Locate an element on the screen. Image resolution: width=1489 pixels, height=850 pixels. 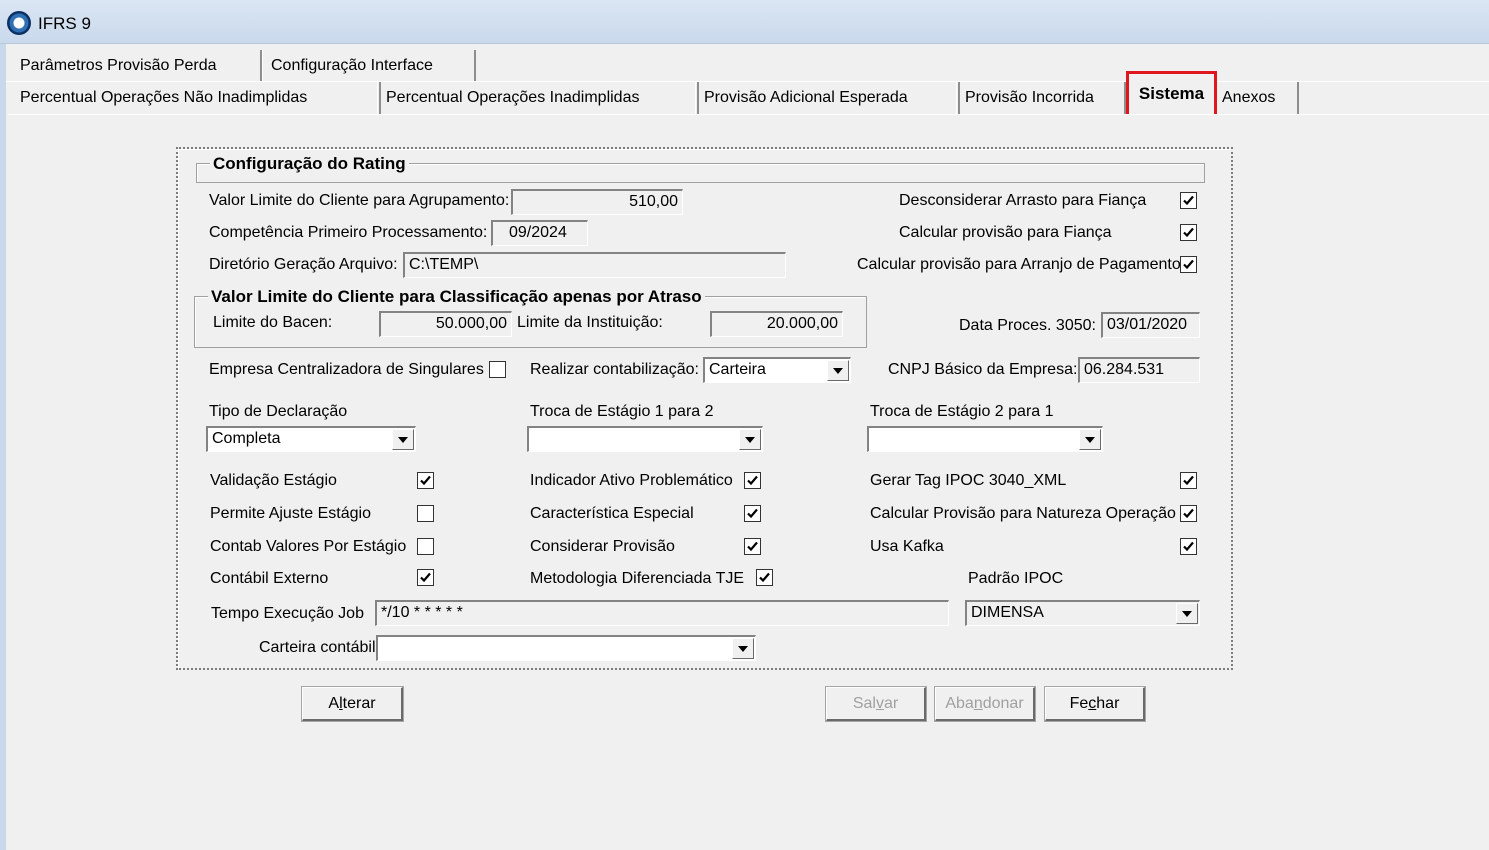
fechar-button: Fechar is located at coordinates (1095, 704).